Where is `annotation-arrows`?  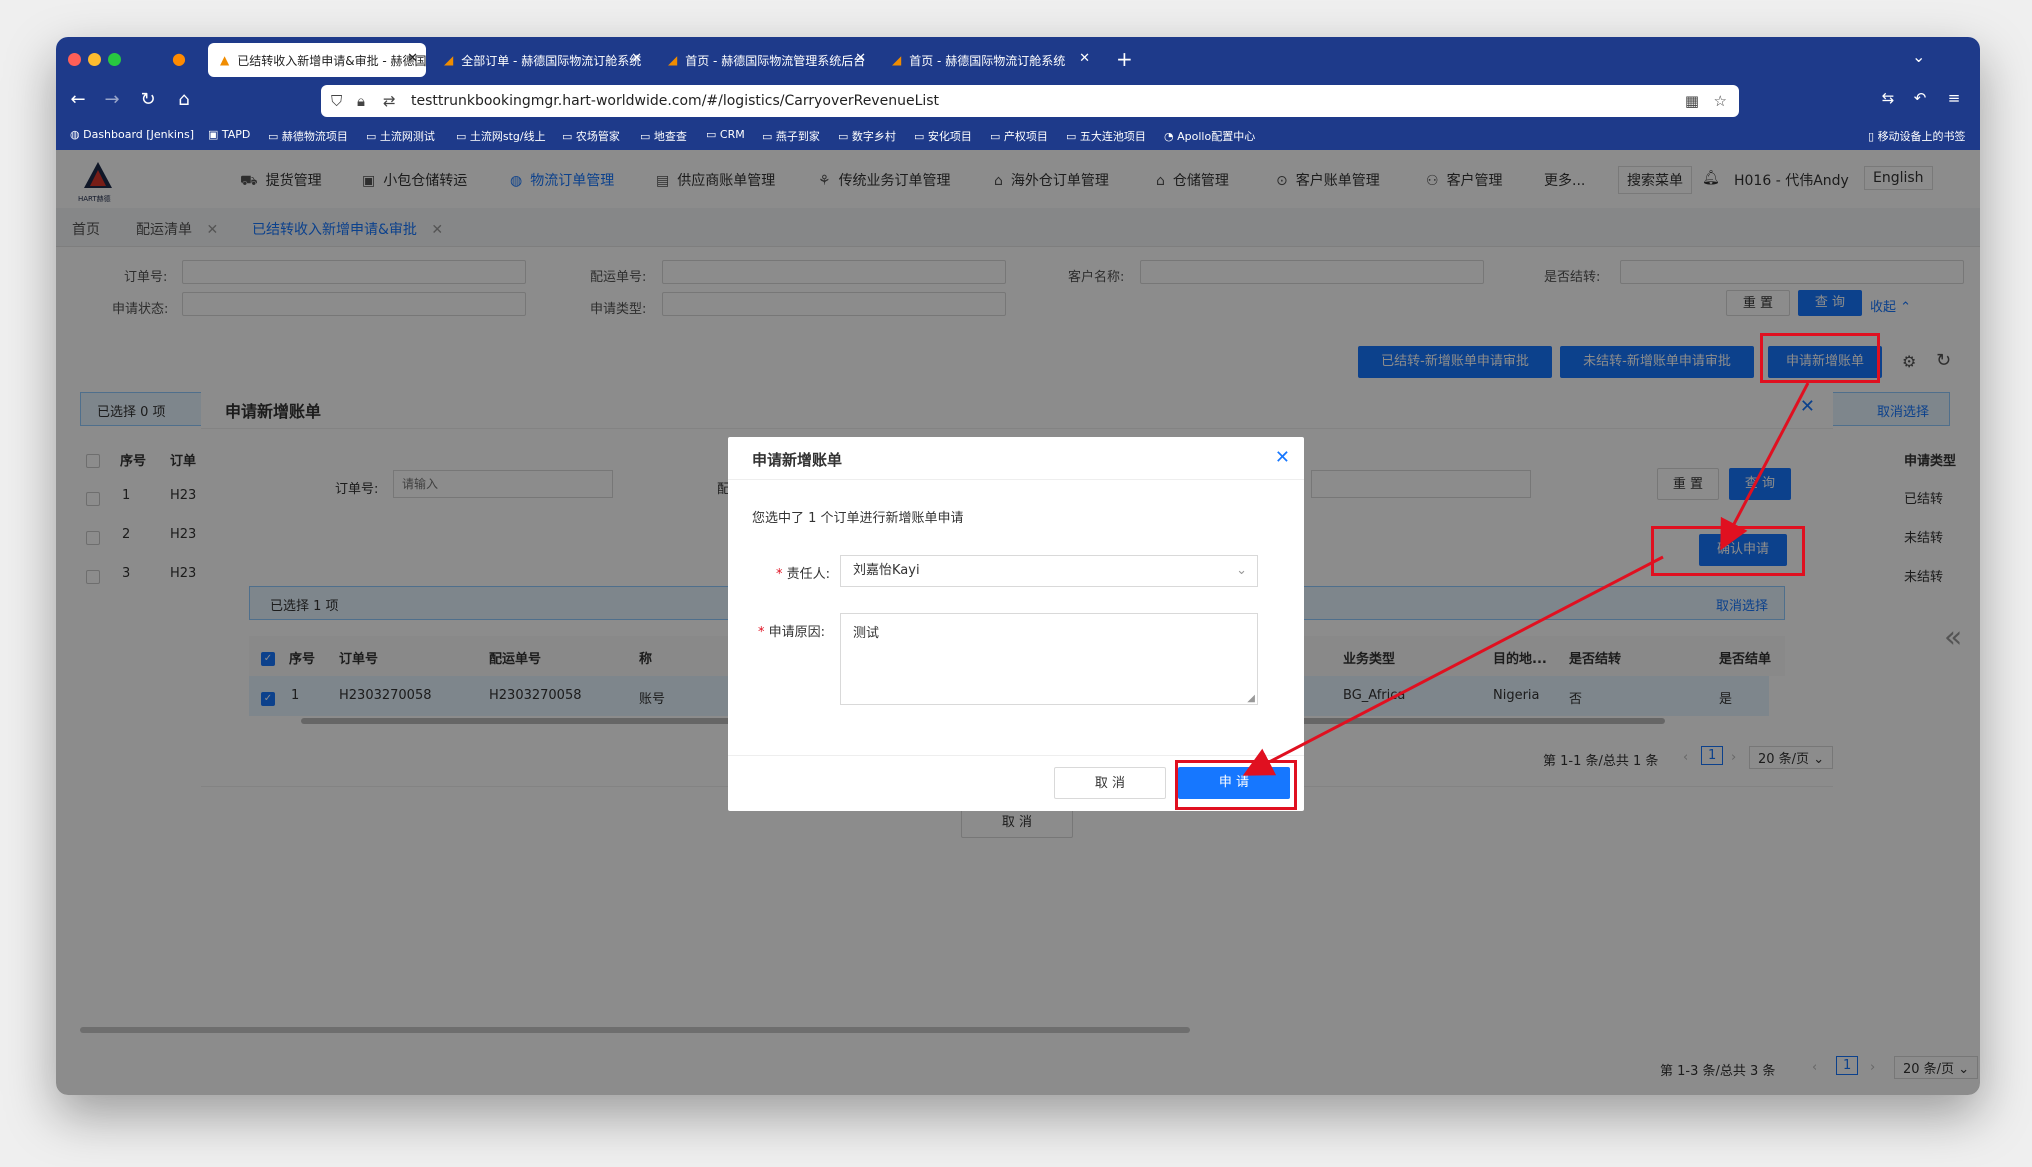
annotation-arrows is located at coordinates (1526, 579).